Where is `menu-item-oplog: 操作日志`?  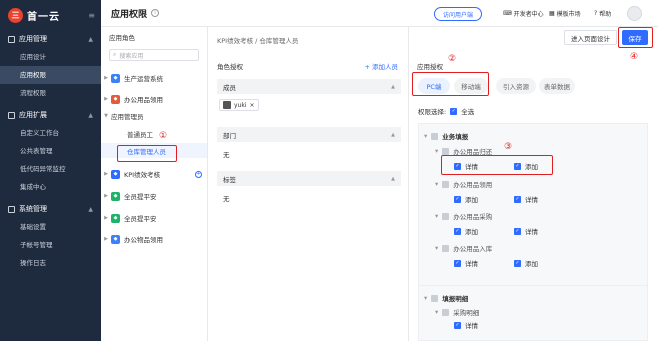 menu-item-oplog: 操作日志 is located at coordinates (50, 263).